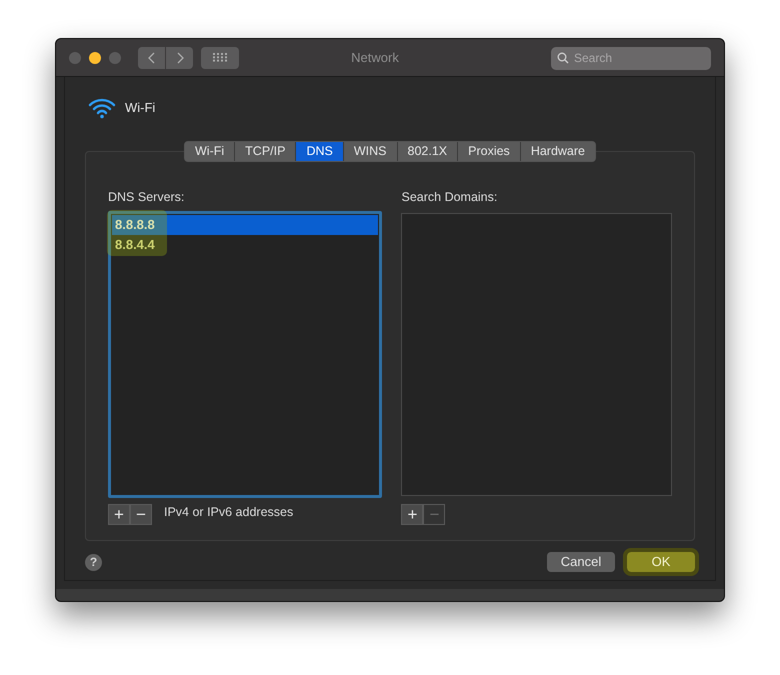  I want to click on tab: 802.1X, so click(427, 151).